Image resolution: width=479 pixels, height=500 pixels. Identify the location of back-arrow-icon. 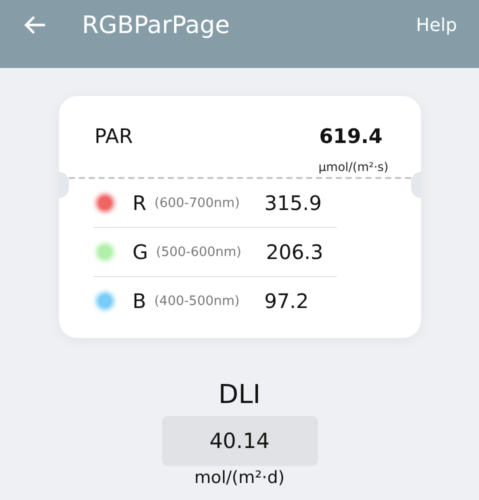
(35, 25).